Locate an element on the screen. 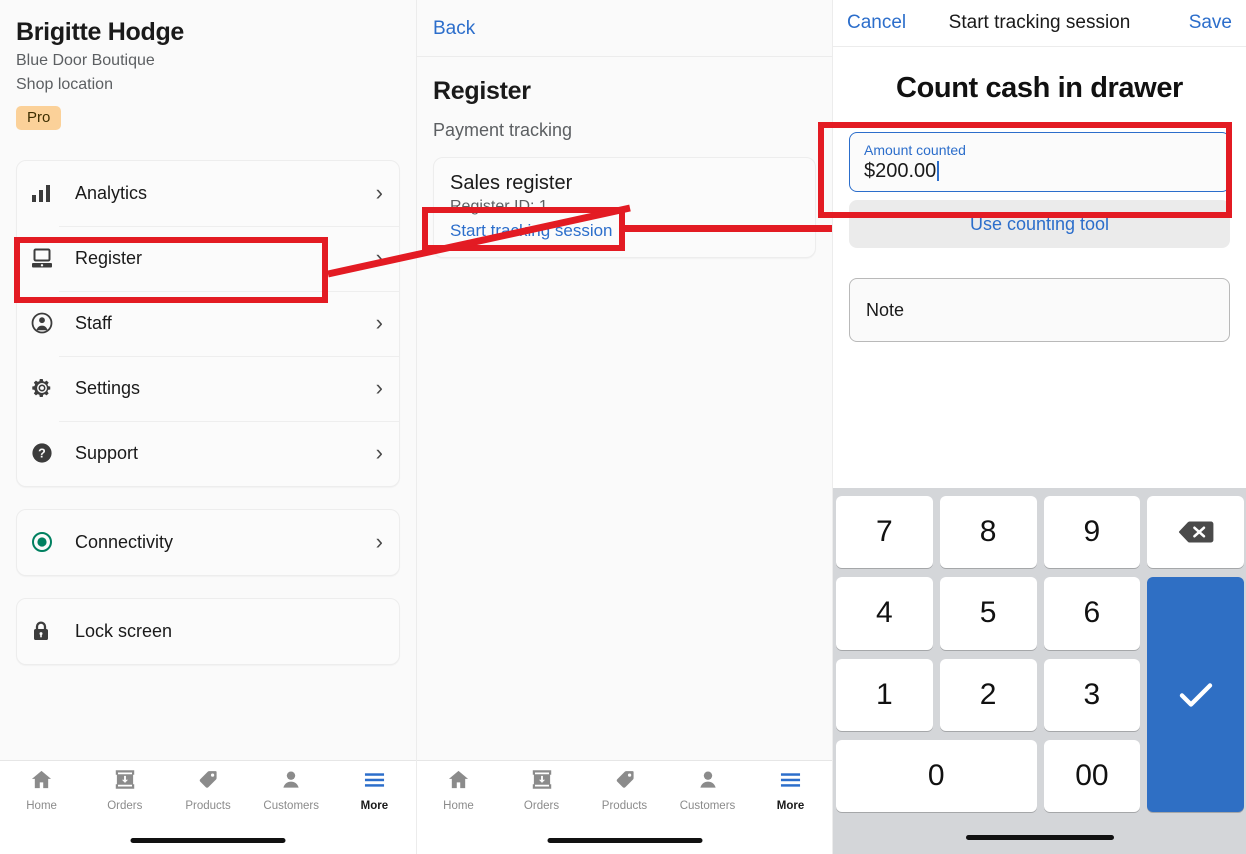 The width and height of the screenshot is (1246, 854). sidebar-item-label: Connectivity is located at coordinates (124, 541).